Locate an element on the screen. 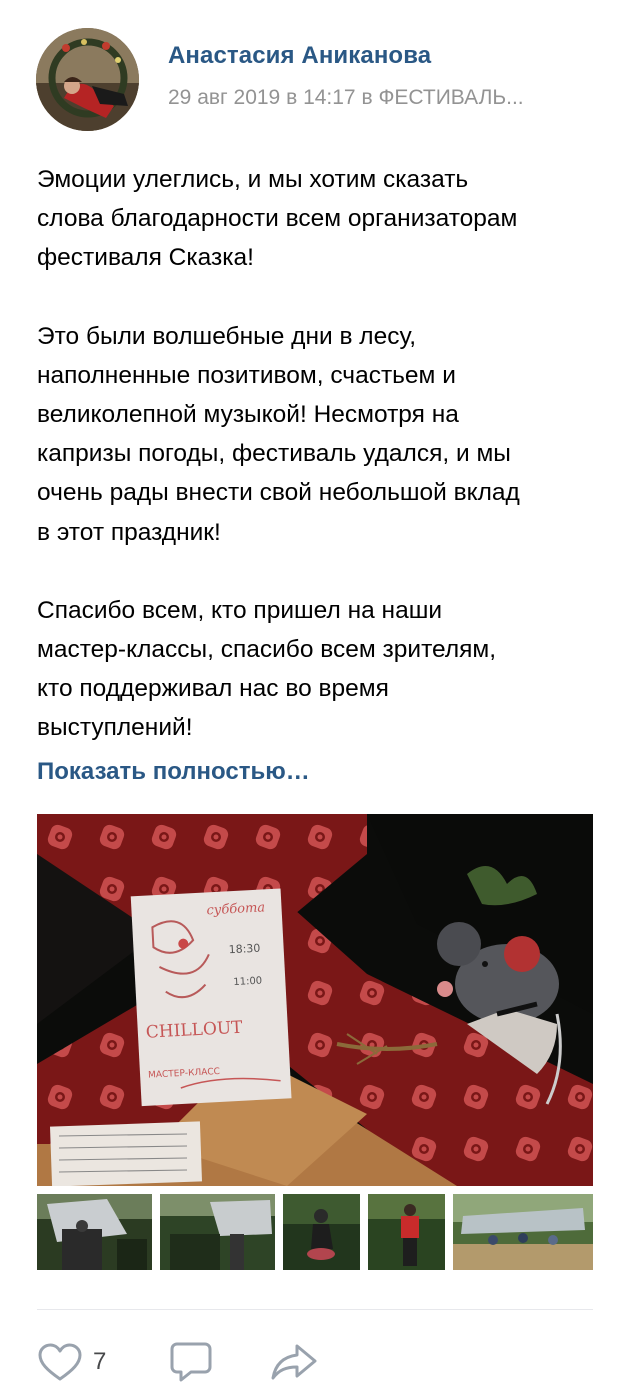 The height and width of the screenshot is (1397, 633). like-count: 7 is located at coordinates (100, 1361).